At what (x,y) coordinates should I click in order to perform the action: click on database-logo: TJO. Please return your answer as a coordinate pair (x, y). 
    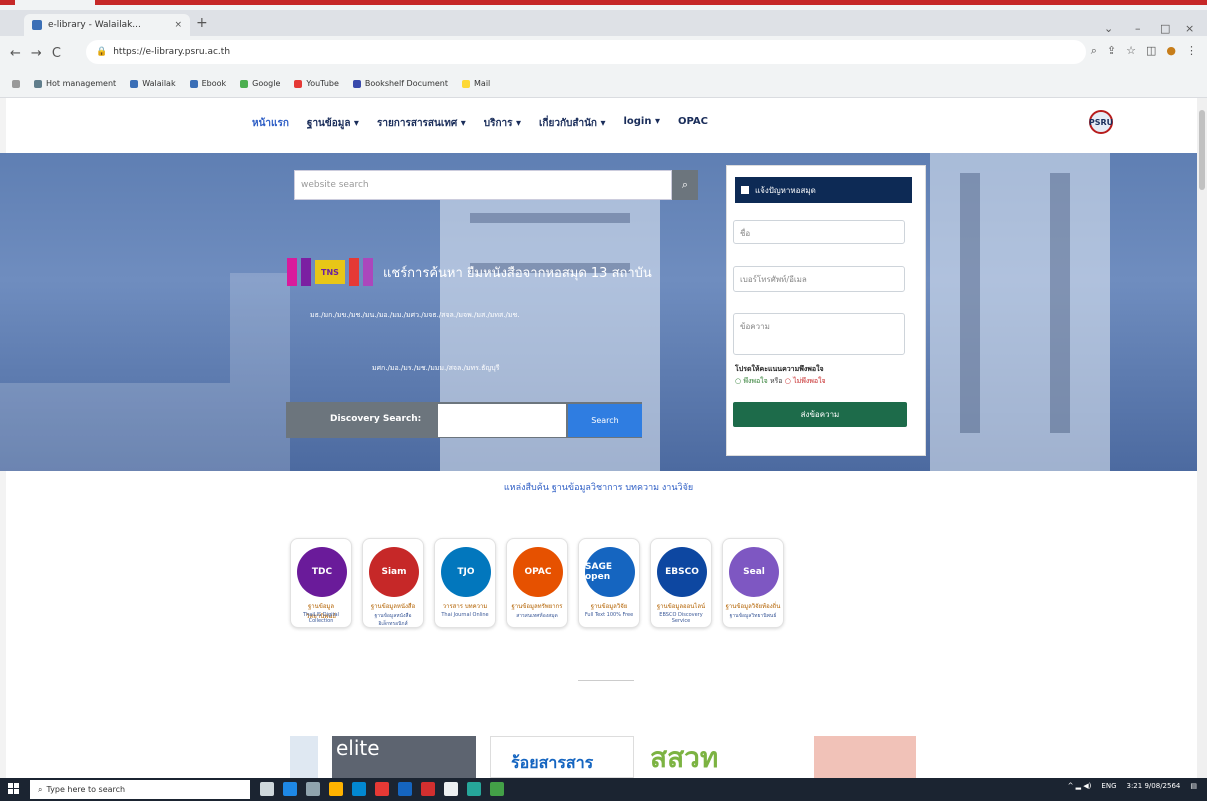
    Looking at the image, I should click on (466, 572).